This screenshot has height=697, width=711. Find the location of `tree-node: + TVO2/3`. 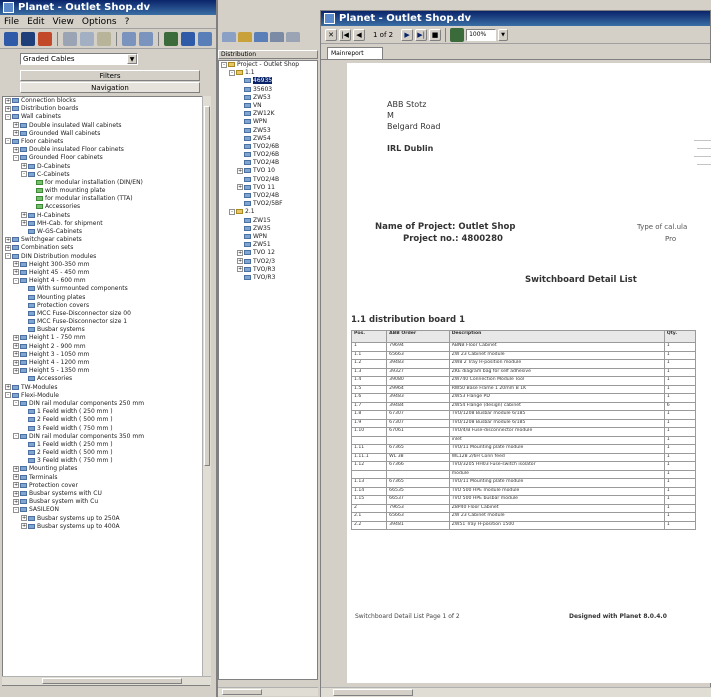

tree-node: + TVO2/3 is located at coordinates (268, 262).